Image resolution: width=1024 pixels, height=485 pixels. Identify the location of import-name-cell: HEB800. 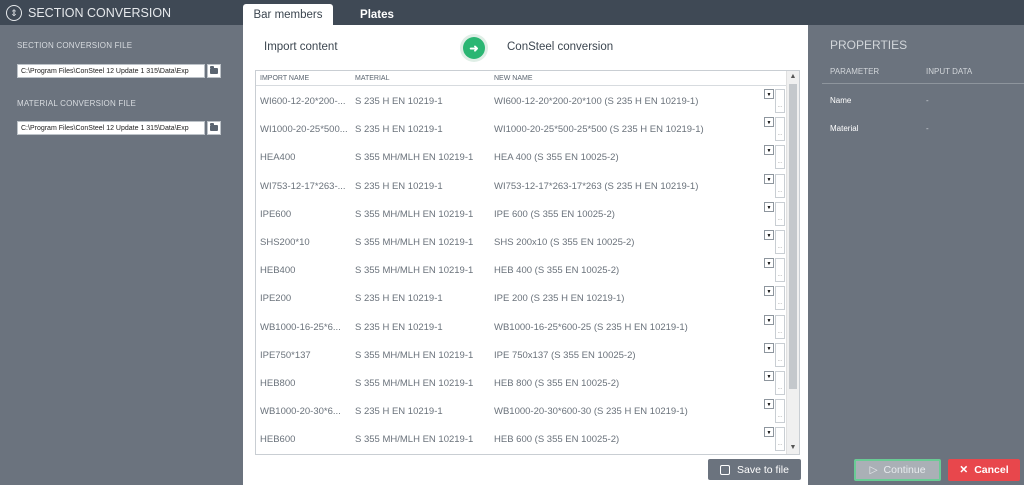
(278, 383).